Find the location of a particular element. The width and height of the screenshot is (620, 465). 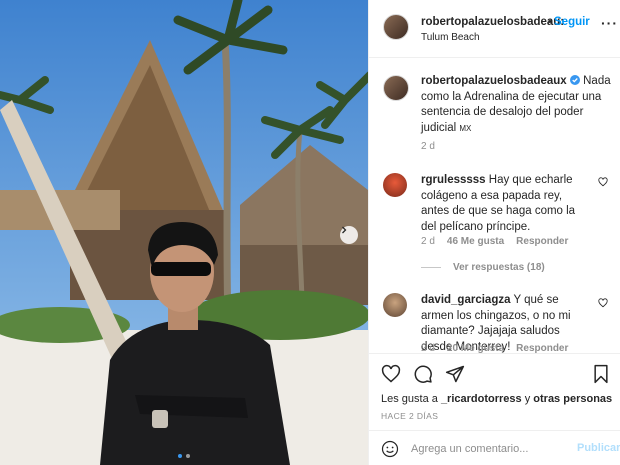

caption-flag: MX is located at coordinates (465, 128).